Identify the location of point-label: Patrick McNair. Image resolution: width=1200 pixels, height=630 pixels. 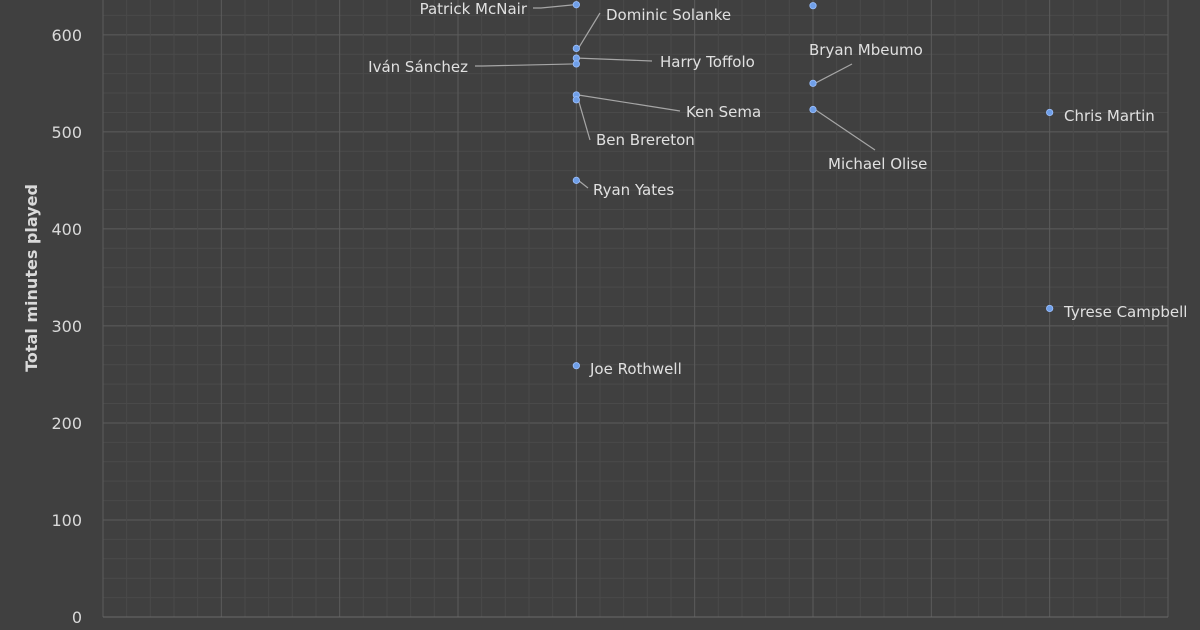
(474, 9).